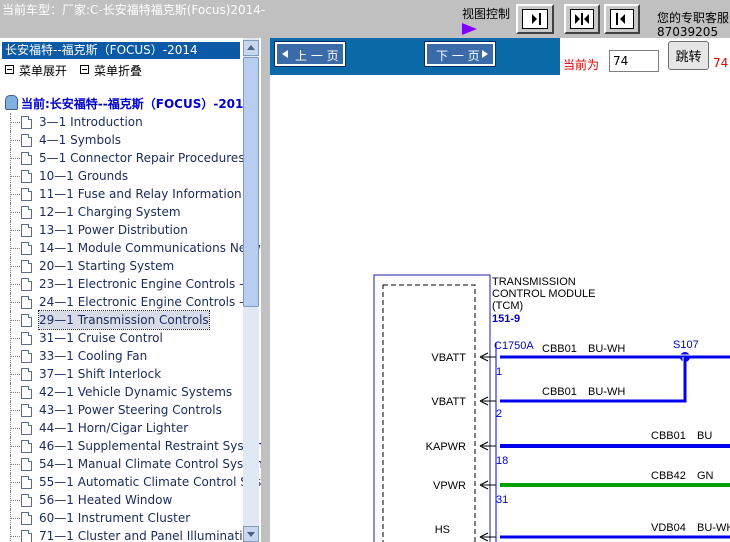 The height and width of the screenshot is (542, 730). I want to click on view-expand-right-button, so click(535, 19).